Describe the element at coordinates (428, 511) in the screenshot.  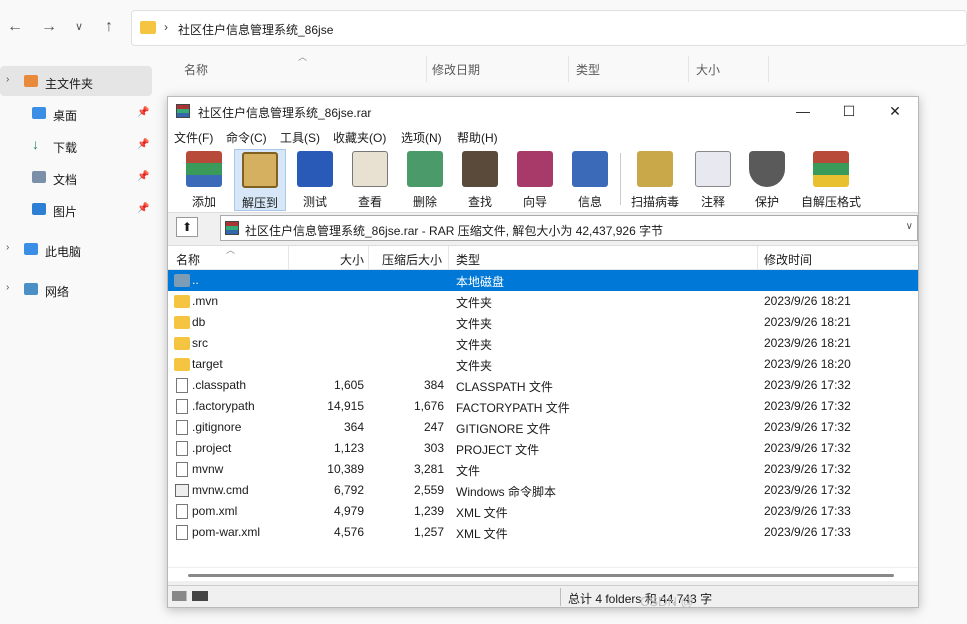
I see `cell-packed-size: 1,239` at that location.